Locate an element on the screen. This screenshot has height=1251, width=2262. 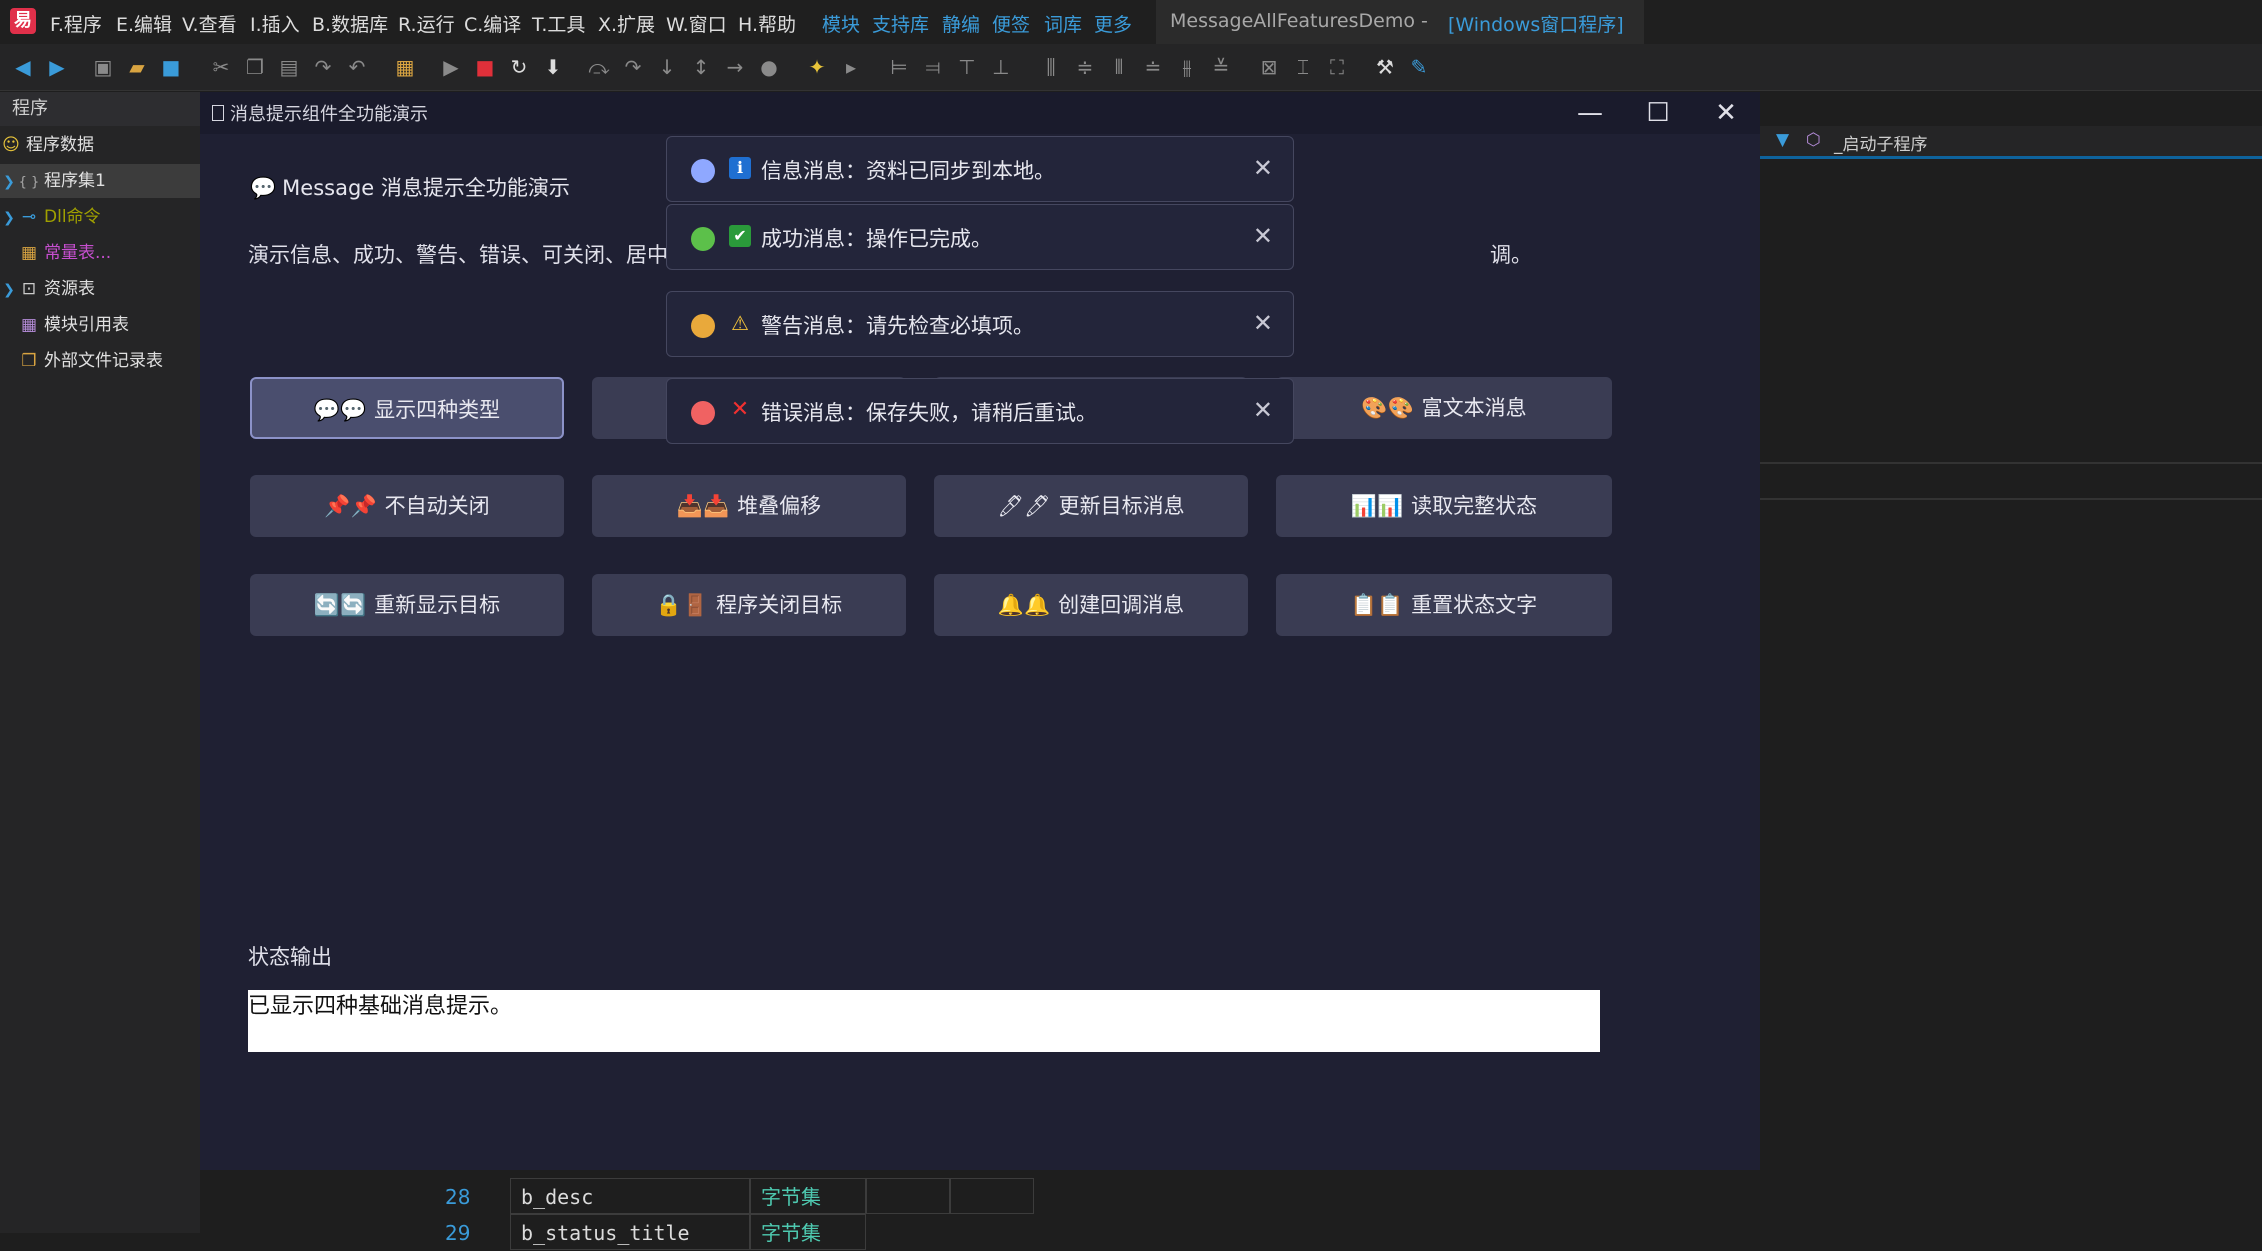
same-size-icon: ⛶ is located at coordinates (1337, 67).